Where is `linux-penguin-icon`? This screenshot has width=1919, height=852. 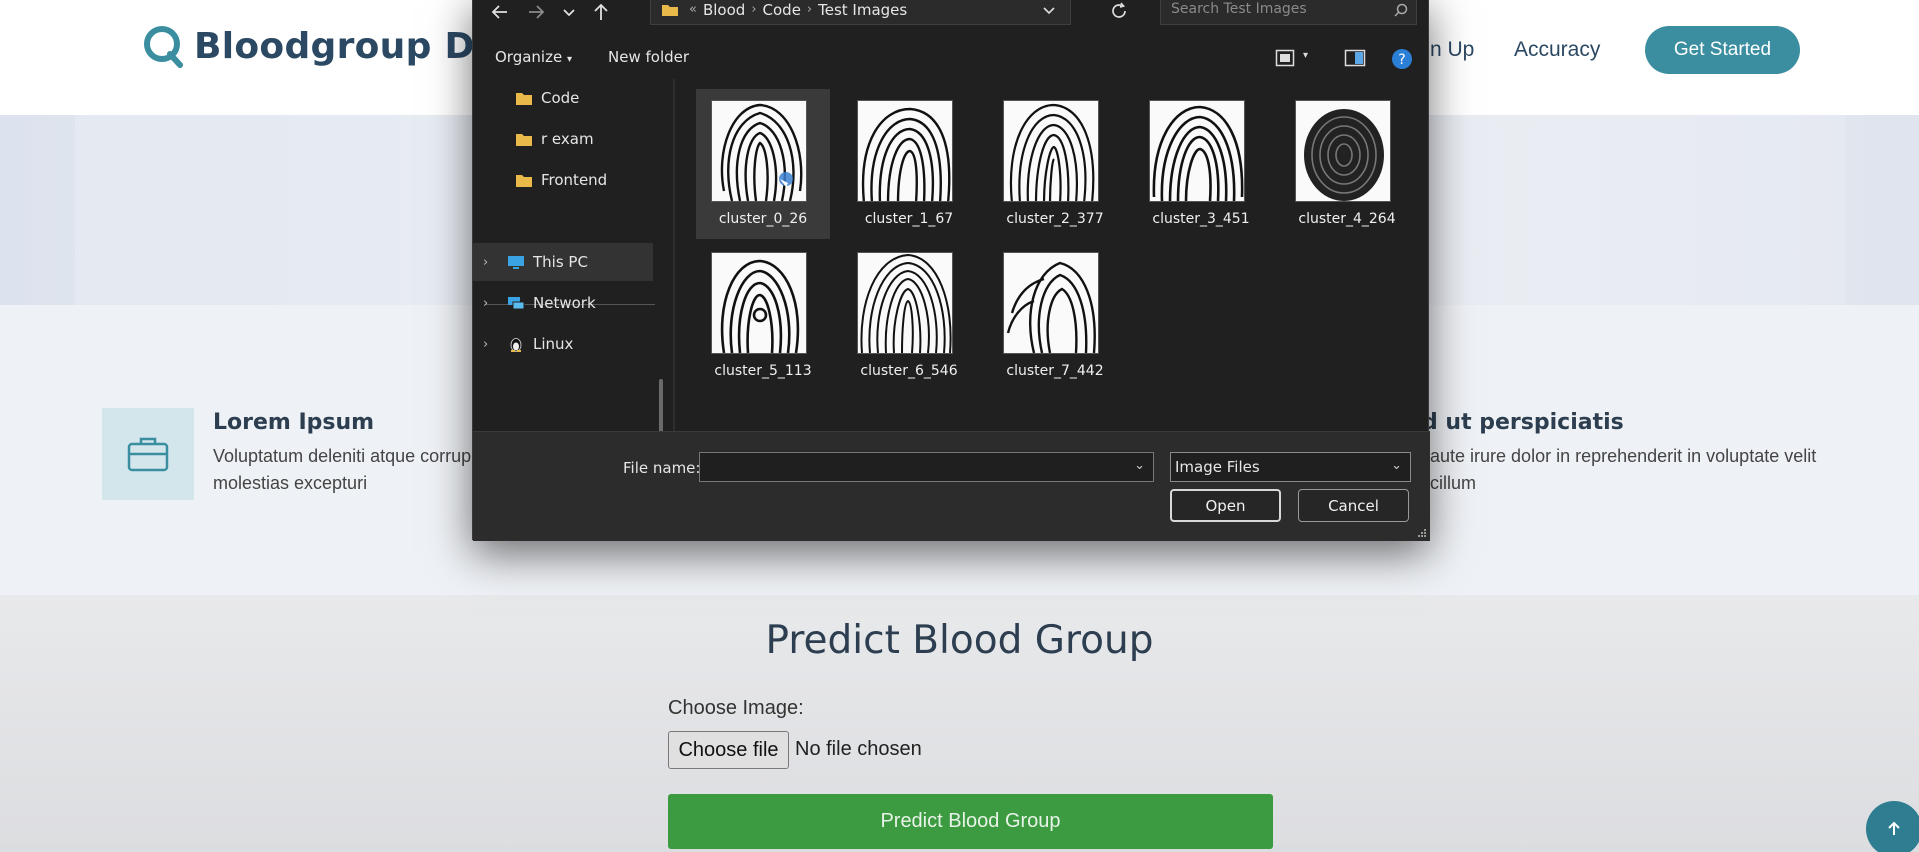 linux-penguin-icon is located at coordinates (516, 344).